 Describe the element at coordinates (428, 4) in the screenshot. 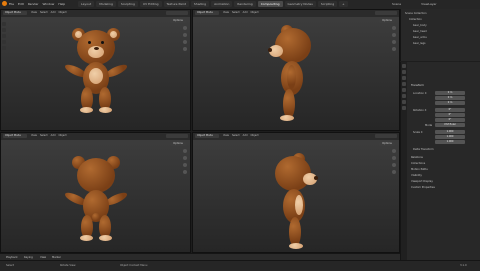

I see `view-layer-selector: ViewLayer` at that location.